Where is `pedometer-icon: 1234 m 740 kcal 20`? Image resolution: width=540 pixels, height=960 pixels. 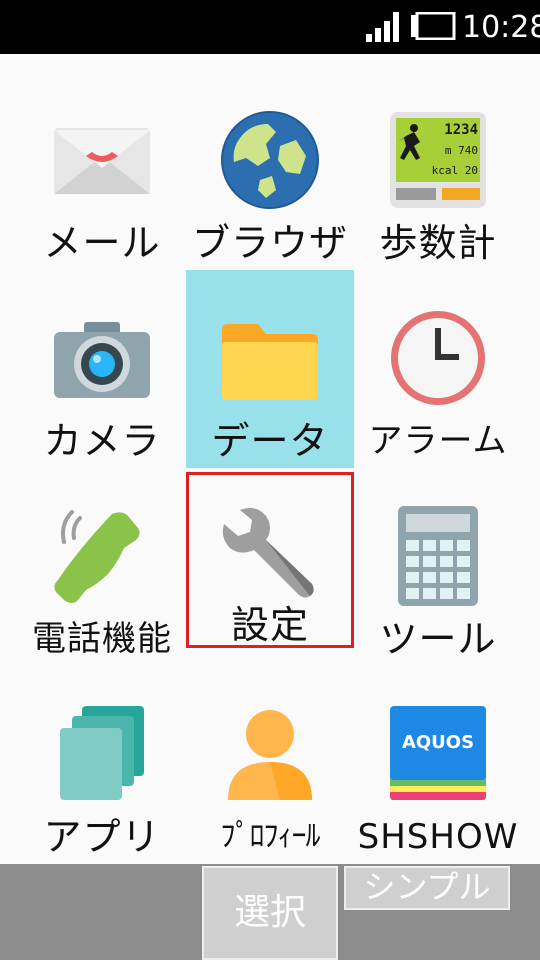 pedometer-icon: 1234 m 740 kcal 20 is located at coordinates (438, 160).